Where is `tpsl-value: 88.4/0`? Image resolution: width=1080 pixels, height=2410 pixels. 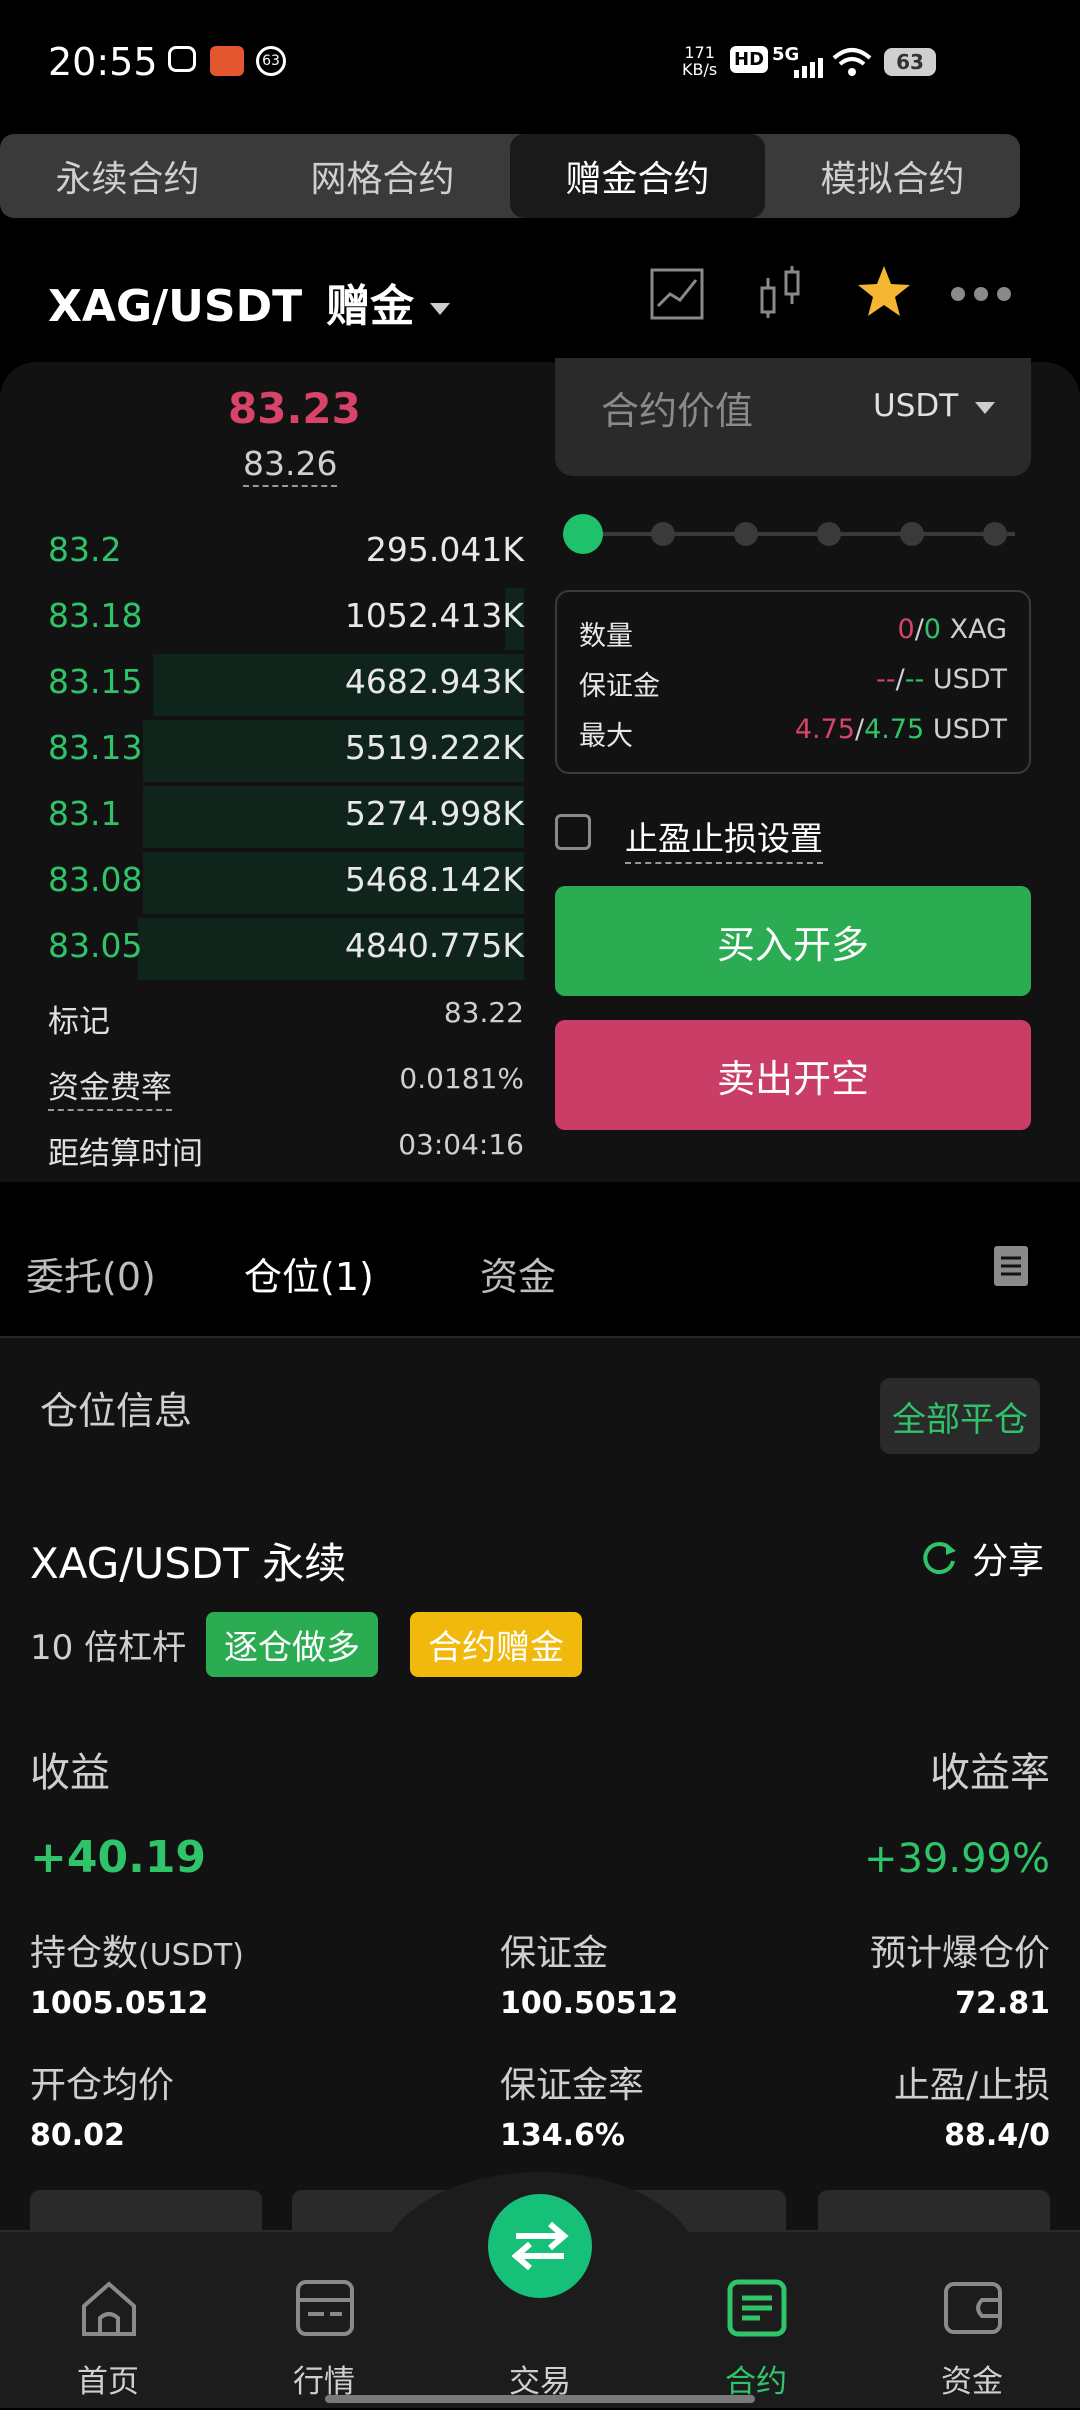 tpsl-value: 88.4/0 is located at coordinates (997, 2135).